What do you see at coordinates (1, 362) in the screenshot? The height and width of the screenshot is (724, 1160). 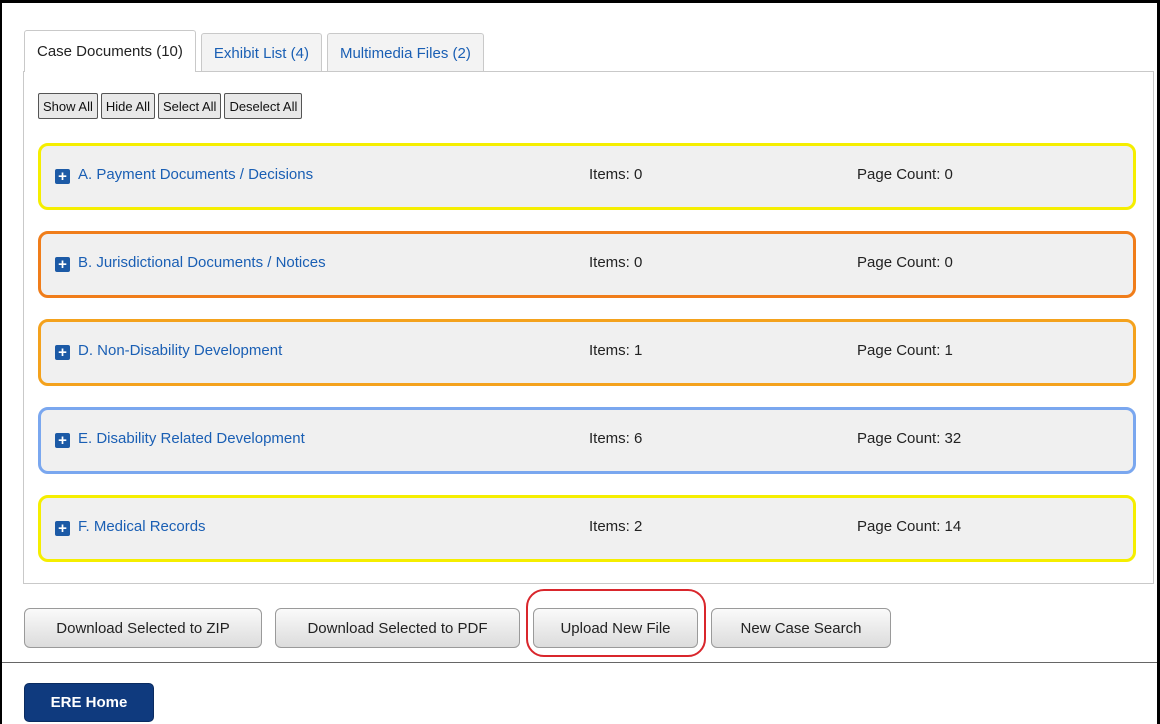 I see `window-frame-left` at bounding box center [1, 362].